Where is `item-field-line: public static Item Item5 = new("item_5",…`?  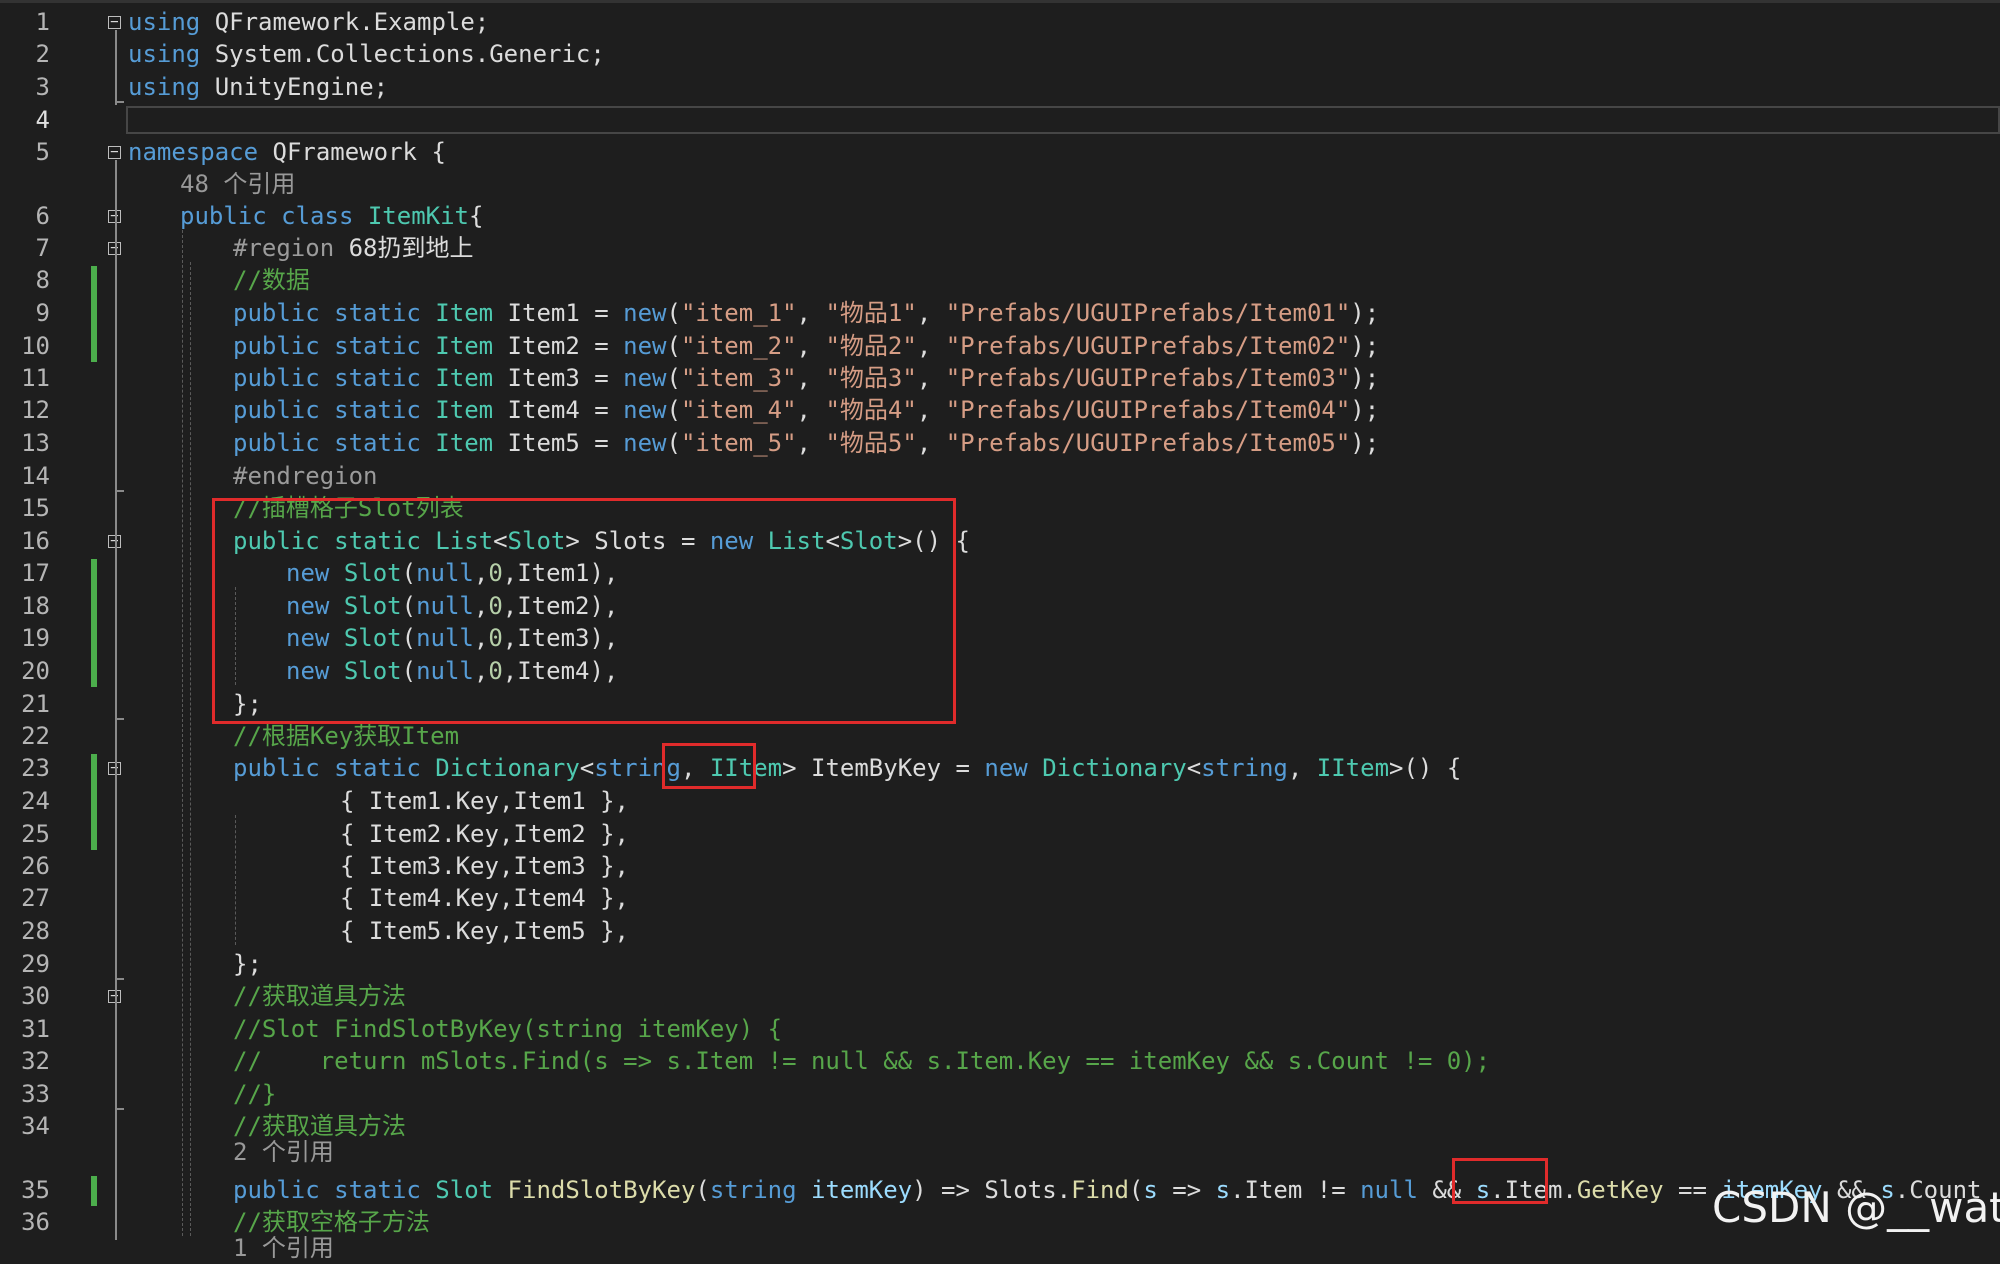
item-field-line: public static Item Item5 = new("item_5",… is located at coordinates (806, 443).